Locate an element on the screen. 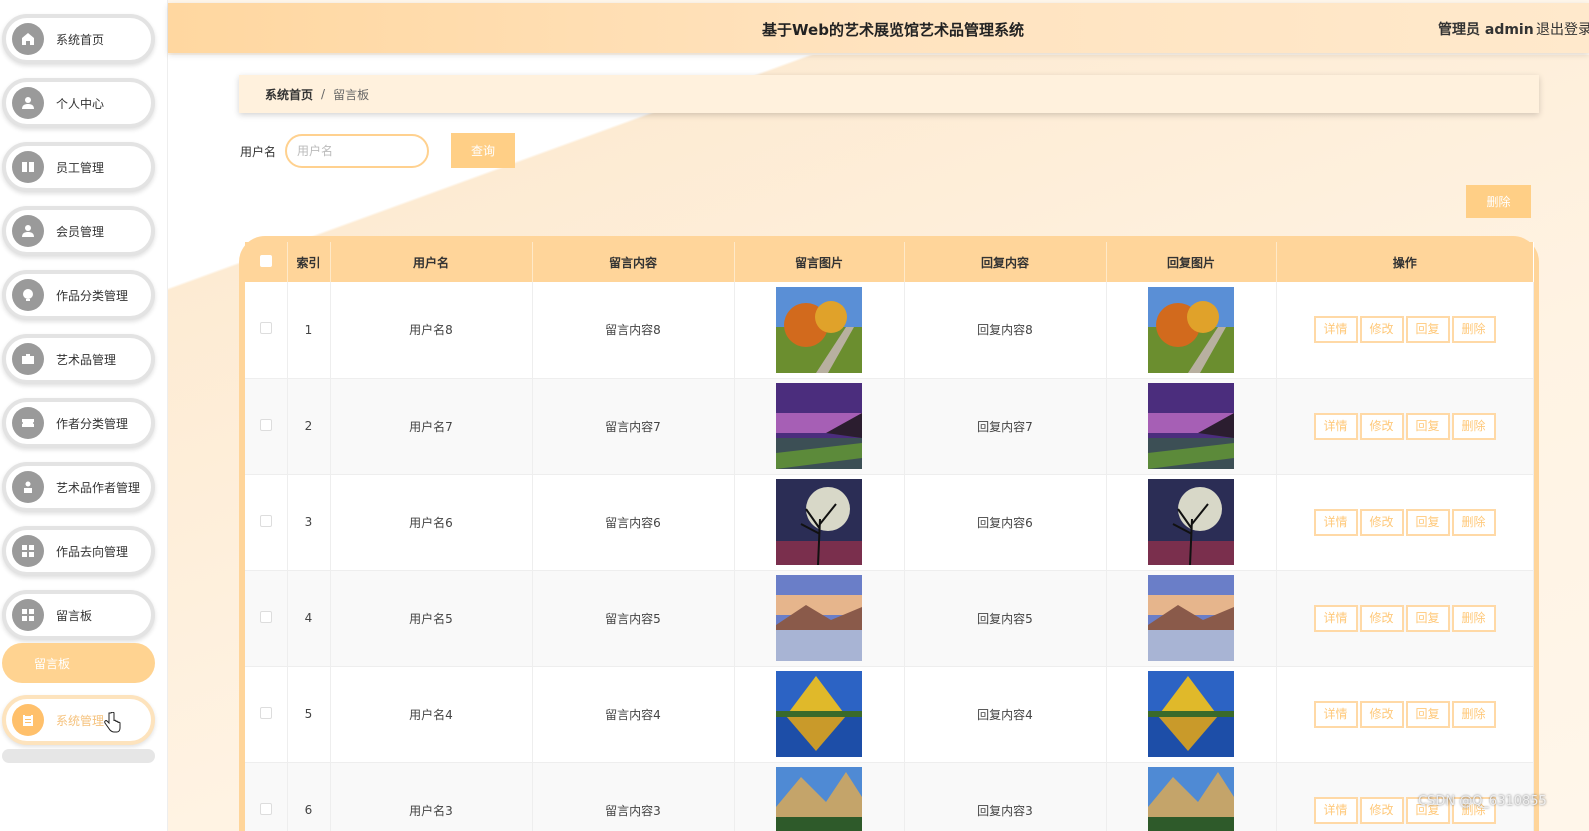 The height and width of the screenshot is (831, 1589). person-icon is located at coordinates (28, 487).